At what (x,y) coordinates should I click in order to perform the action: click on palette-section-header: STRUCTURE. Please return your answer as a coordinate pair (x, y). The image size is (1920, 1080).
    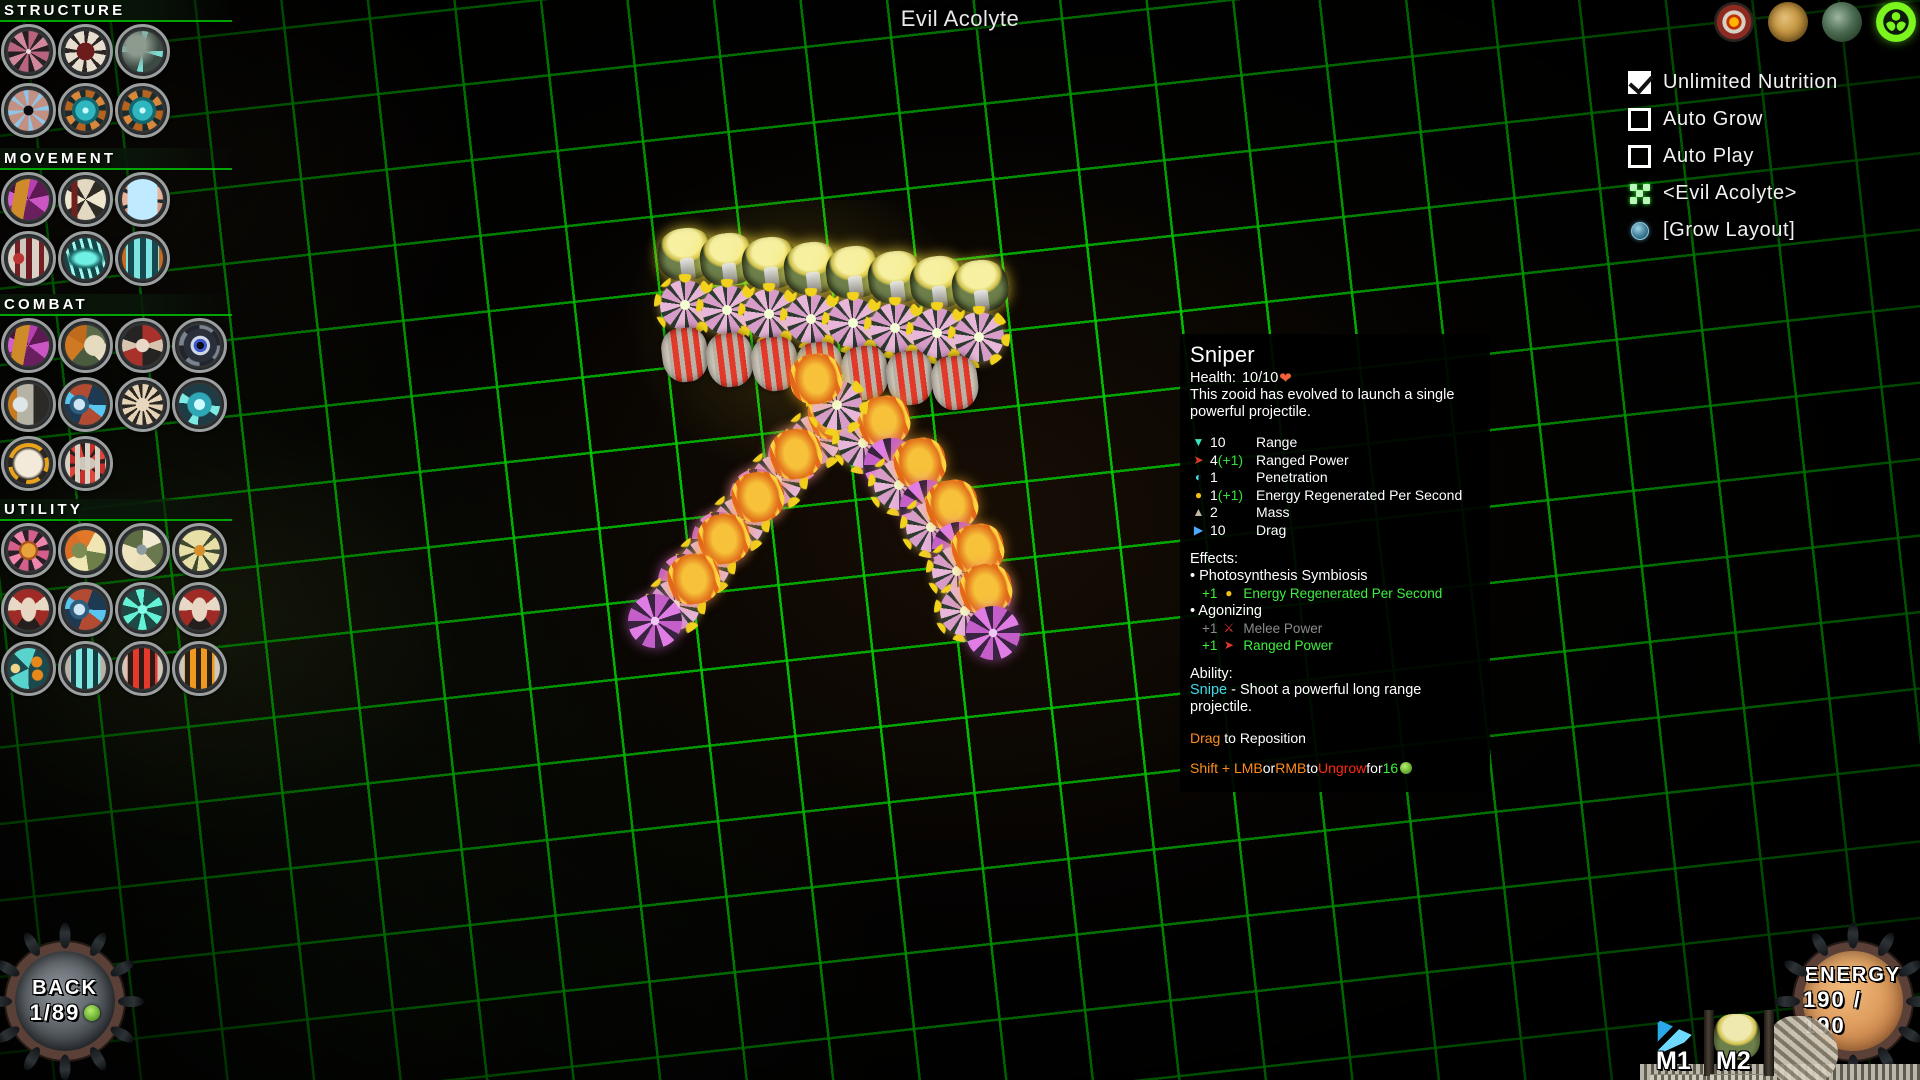
    Looking at the image, I should click on (116, 11).